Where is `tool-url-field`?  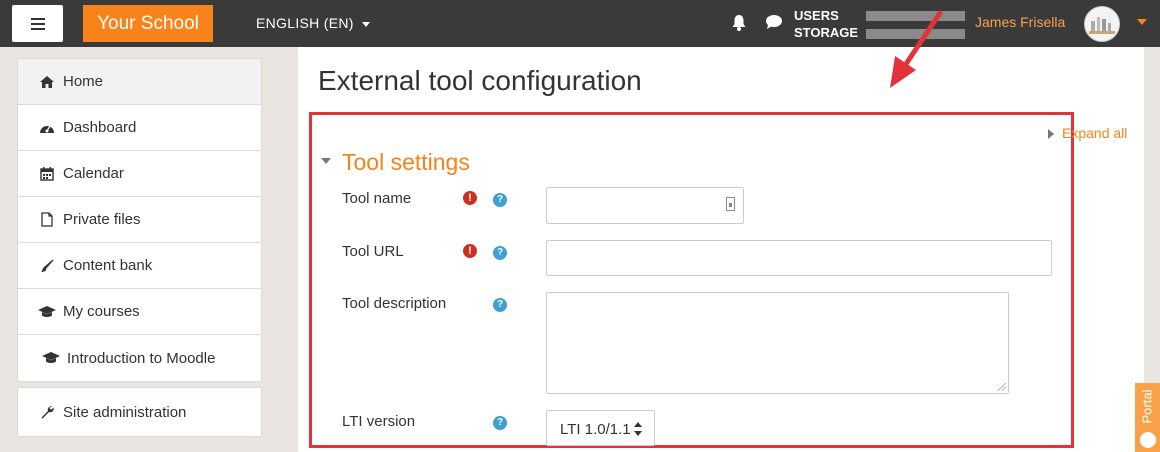 tool-url-field is located at coordinates (799, 258).